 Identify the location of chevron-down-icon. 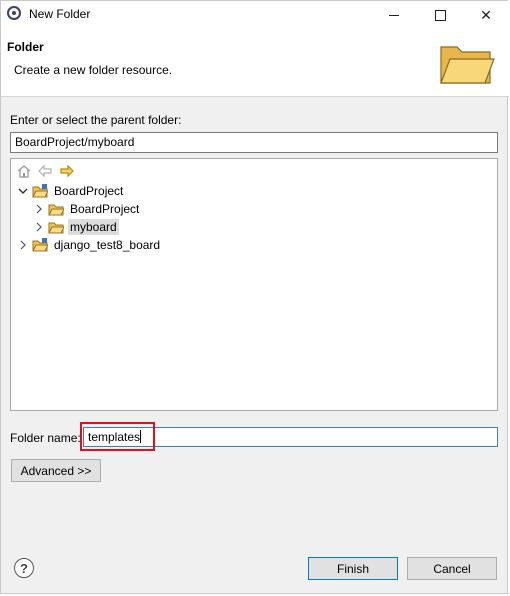
(23, 191).